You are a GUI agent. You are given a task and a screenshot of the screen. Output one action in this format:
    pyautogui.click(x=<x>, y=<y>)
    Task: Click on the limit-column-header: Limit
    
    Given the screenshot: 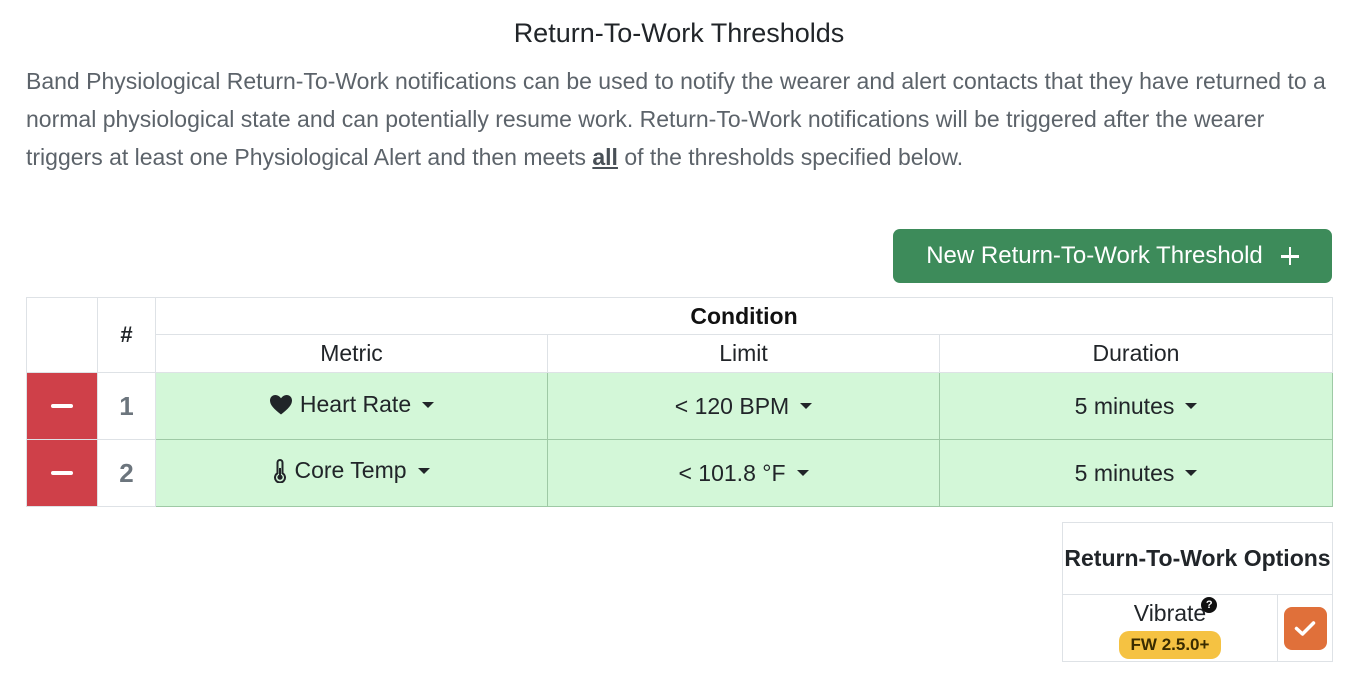 What is the action you would take?
    pyautogui.click(x=743, y=353)
    